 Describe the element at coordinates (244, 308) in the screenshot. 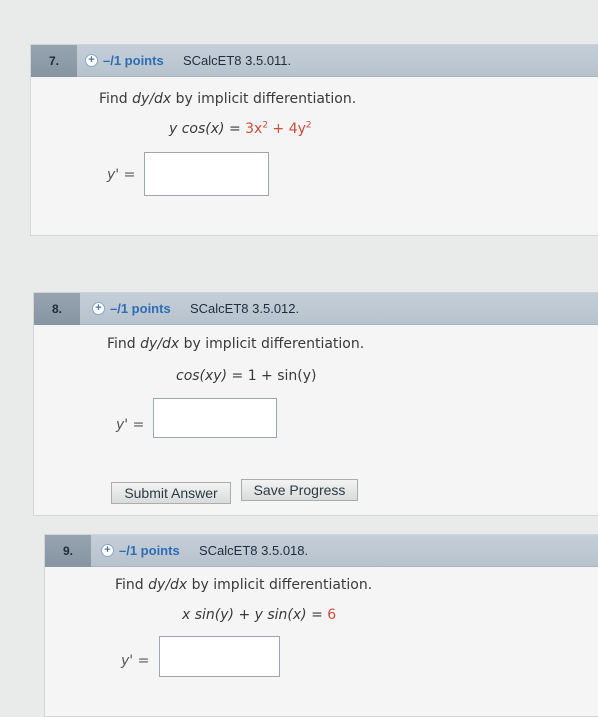

I see `question-source: SCalcET8 3.5.012.` at that location.